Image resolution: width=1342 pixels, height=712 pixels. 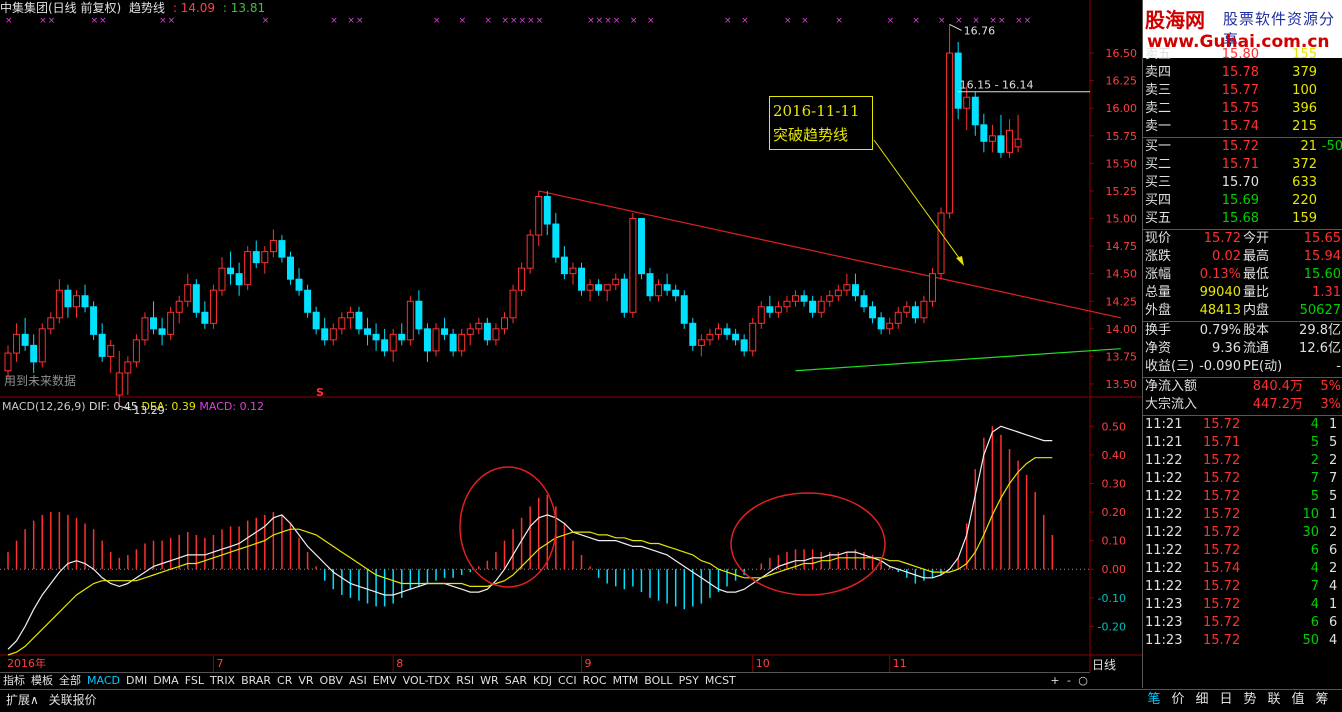 What do you see at coordinates (1114, 483) in the screenshot?
I see `macd-tick-label: 0.30` at bounding box center [1114, 483].